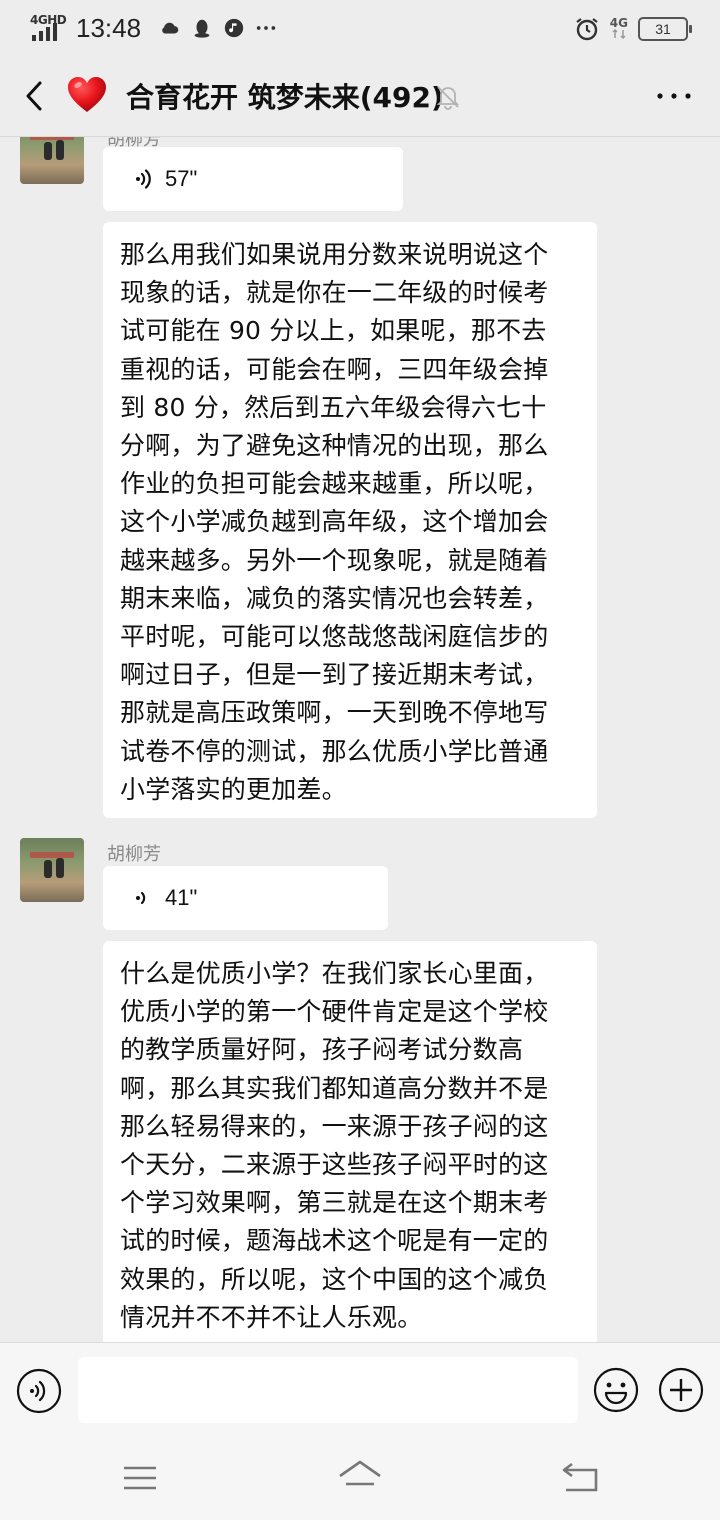 Image resolution: width=720 pixels, height=1520 pixels. Describe the element at coordinates (140, 1478) in the screenshot. I see `recent-apps-button` at that location.